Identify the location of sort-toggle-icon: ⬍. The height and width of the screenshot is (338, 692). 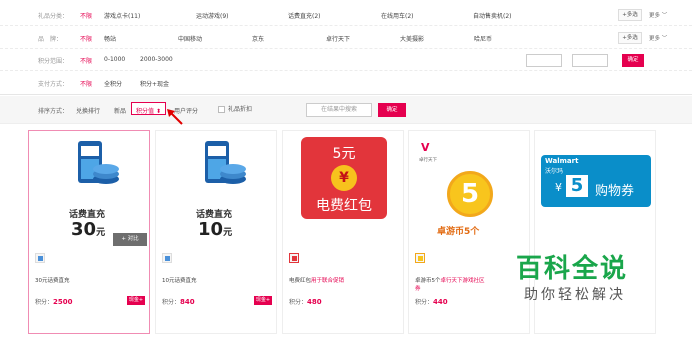
(158, 111).